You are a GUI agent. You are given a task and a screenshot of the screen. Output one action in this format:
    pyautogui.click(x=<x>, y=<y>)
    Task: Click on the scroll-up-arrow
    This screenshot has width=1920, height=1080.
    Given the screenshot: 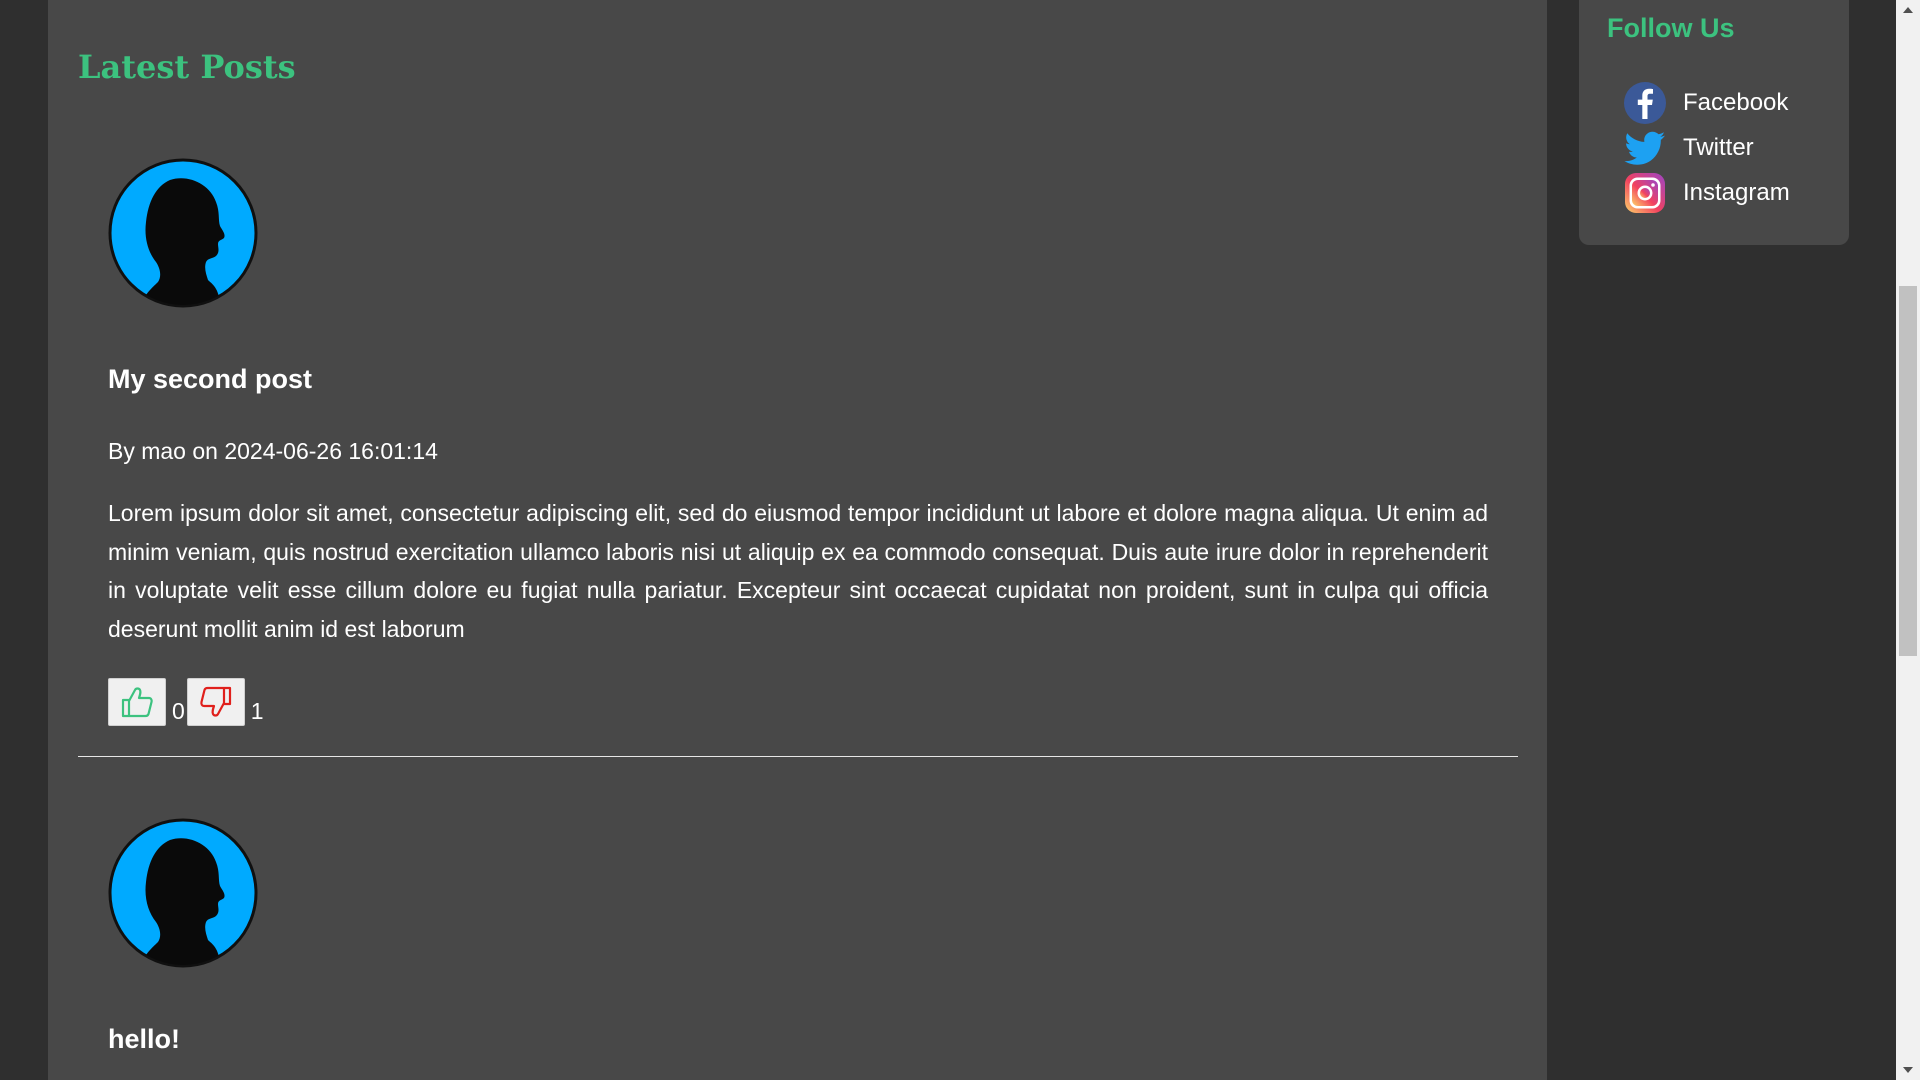 What is the action you would take?
    pyautogui.click(x=1908, y=10)
    